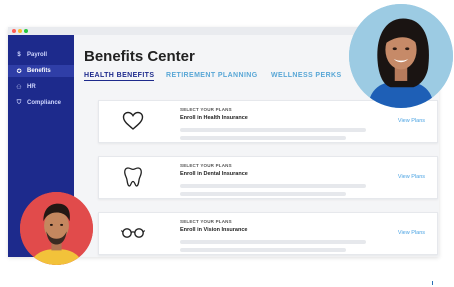  Describe the element at coordinates (19, 102) in the screenshot. I see `shield-icon: ⛉` at that location.